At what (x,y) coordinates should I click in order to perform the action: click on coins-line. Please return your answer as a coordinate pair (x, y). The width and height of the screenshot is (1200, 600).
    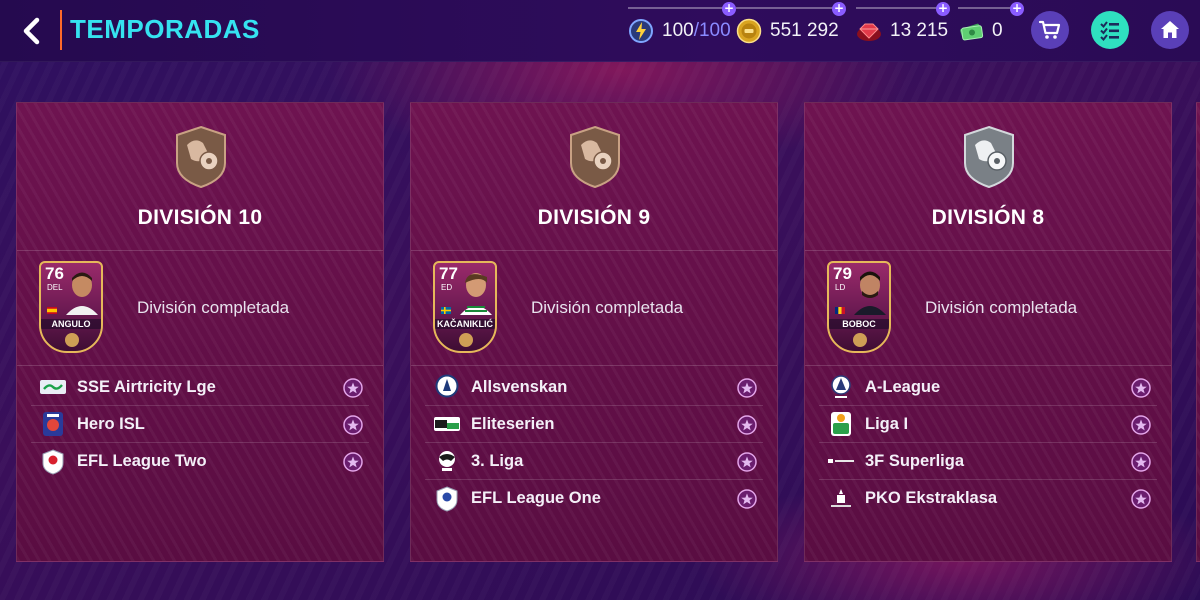
    Looking at the image, I should click on (787, 8).